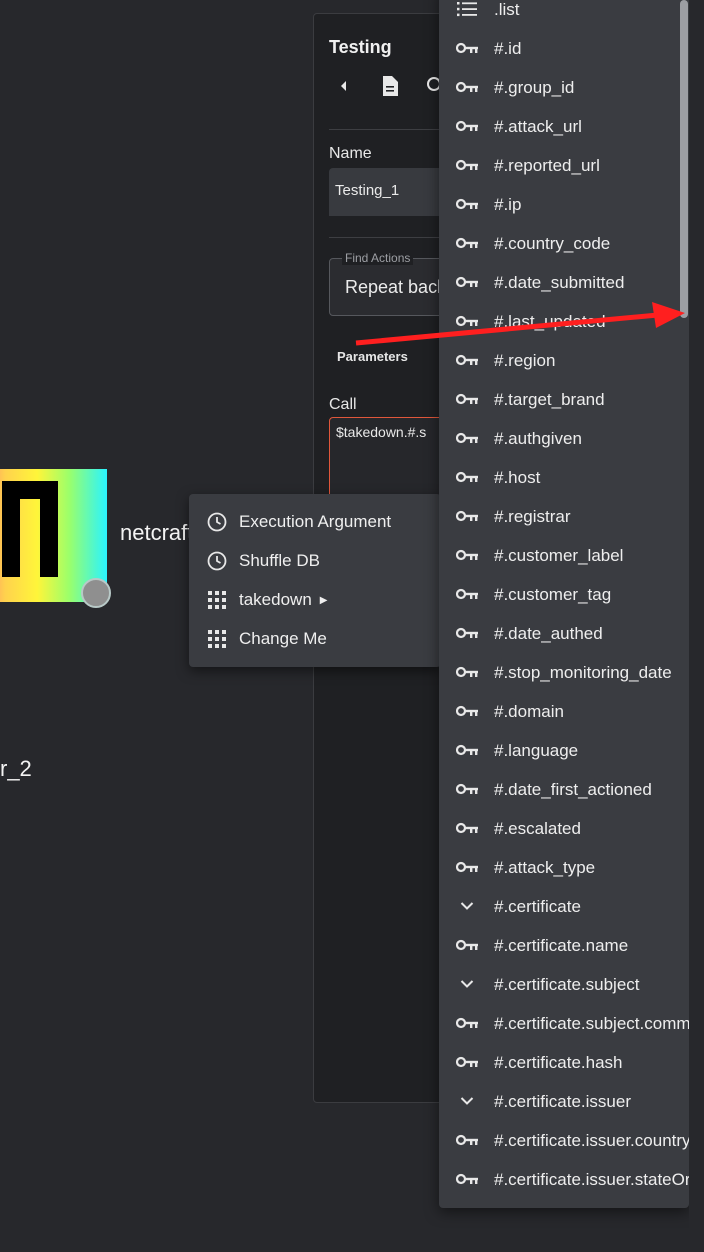 The height and width of the screenshot is (1252, 704). What do you see at coordinates (564, 204) in the screenshot?
I see `dropdown-item: #.ip` at bounding box center [564, 204].